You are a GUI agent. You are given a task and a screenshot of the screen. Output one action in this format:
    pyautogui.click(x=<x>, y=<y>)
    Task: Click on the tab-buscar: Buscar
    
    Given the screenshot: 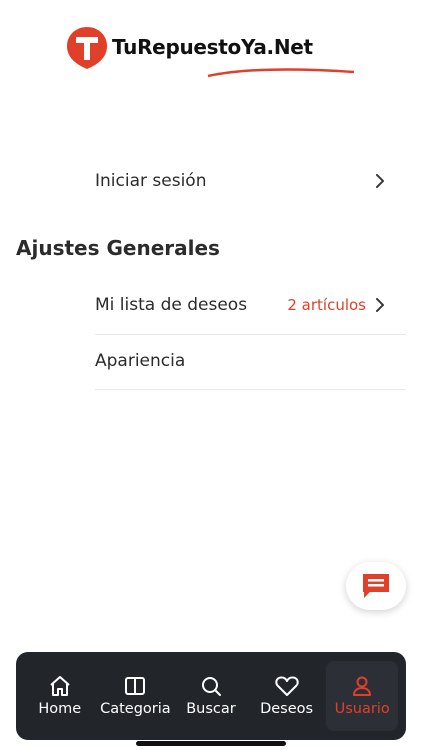 What is the action you would take?
    pyautogui.click(x=211, y=696)
    